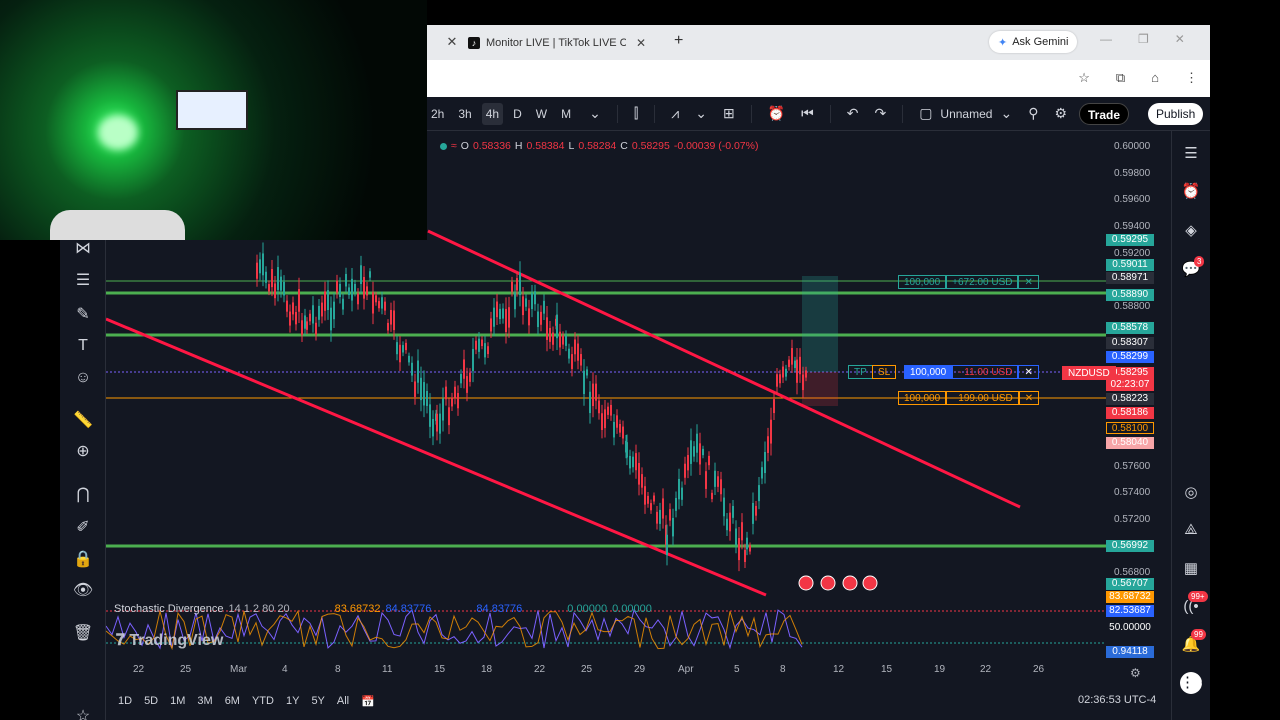  Describe the element at coordinates (1191, 192) in the screenshot. I see `alerts-clock-icon: ⏰` at that location.